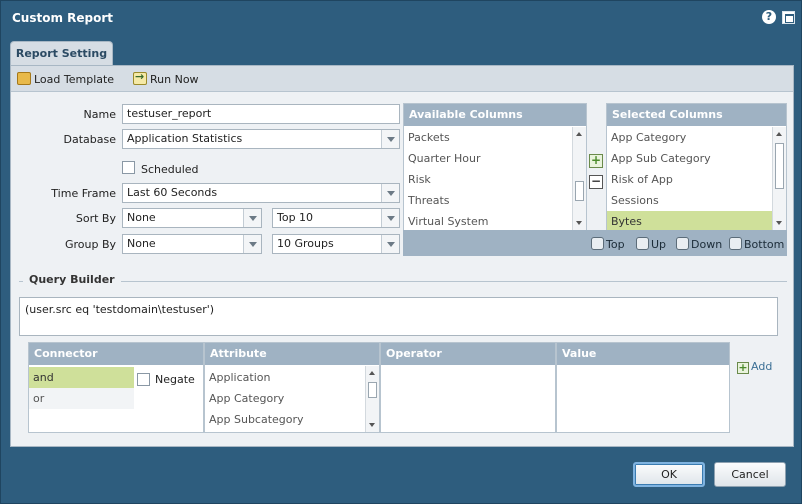 The width and height of the screenshot is (802, 504). What do you see at coordinates (295, 217) in the screenshot?
I see `sort-top-value: Top 10` at bounding box center [295, 217].